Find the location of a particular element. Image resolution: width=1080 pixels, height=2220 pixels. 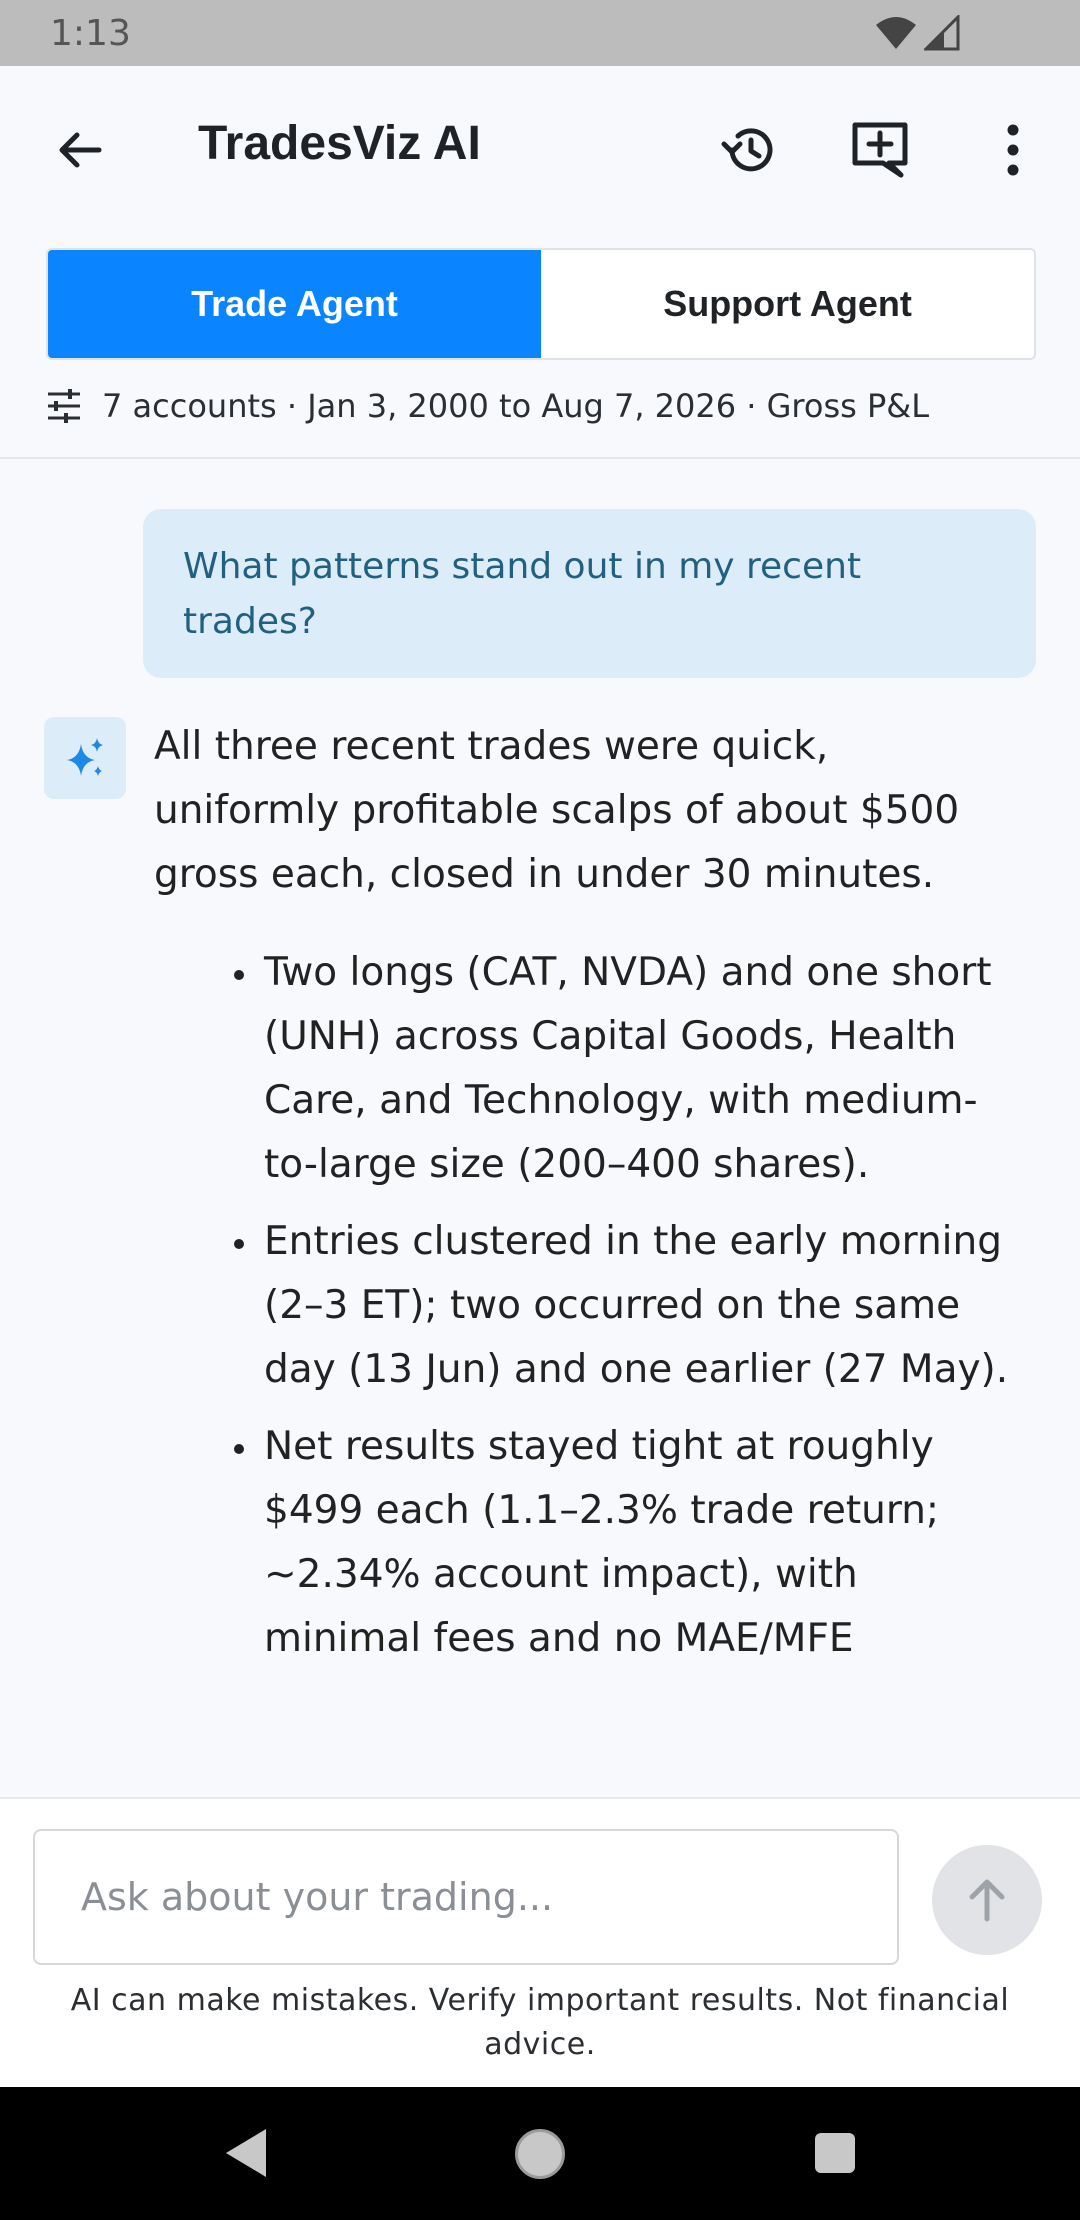

back-arrow-icon is located at coordinates (80, 150).